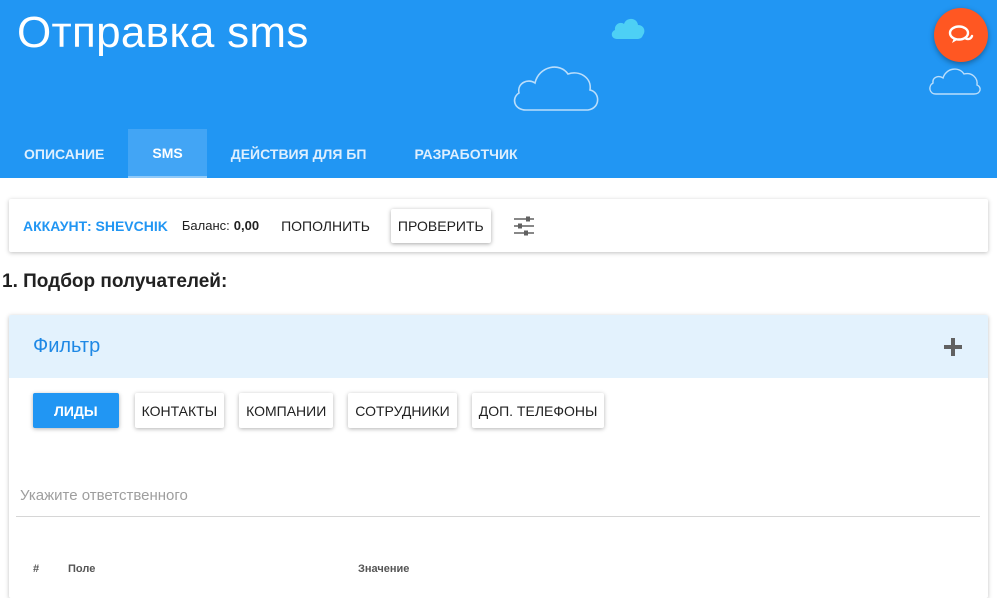 The height and width of the screenshot is (598, 997). I want to click on cloud-decoration-small-icon, so click(628, 28).